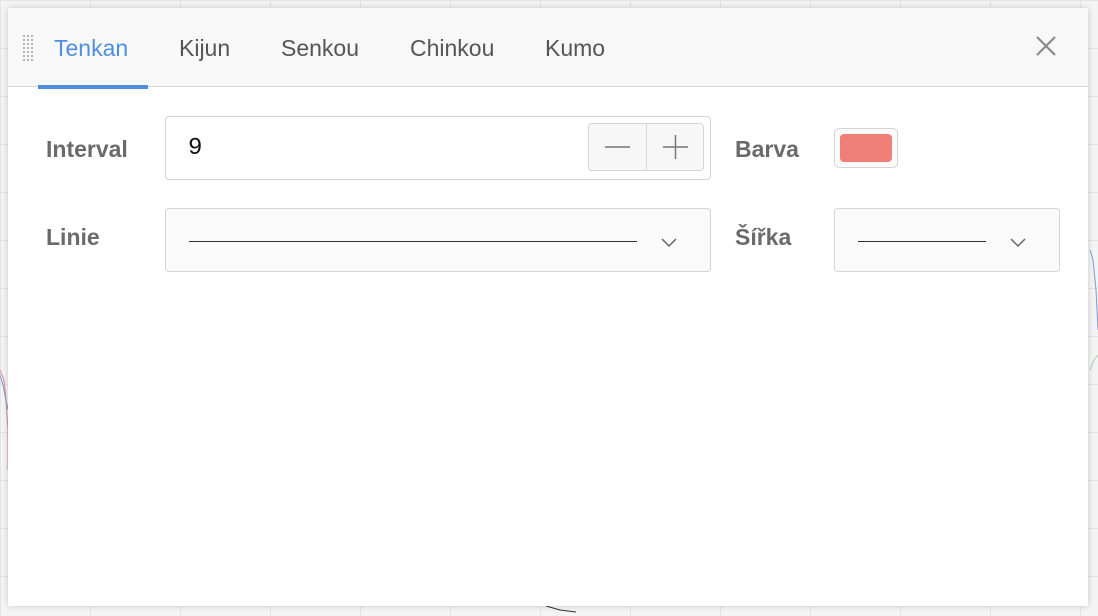  Describe the element at coordinates (93, 87) in the screenshot. I see `active-tab-indicator` at that location.